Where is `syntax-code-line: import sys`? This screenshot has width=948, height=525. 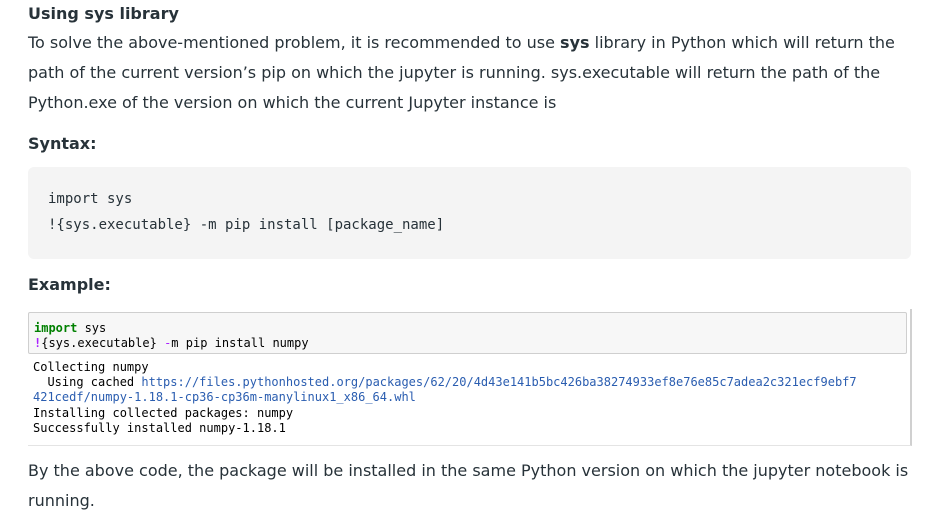
syntax-code-line: import sys is located at coordinates (90, 199).